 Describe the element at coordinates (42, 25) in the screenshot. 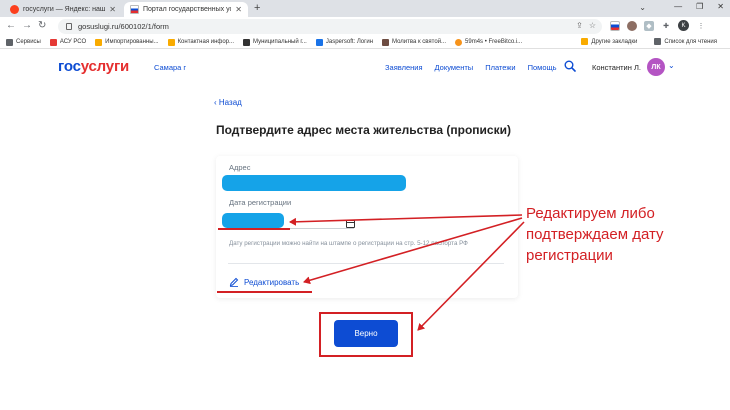

I see `reload-icon: ↻` at that location.